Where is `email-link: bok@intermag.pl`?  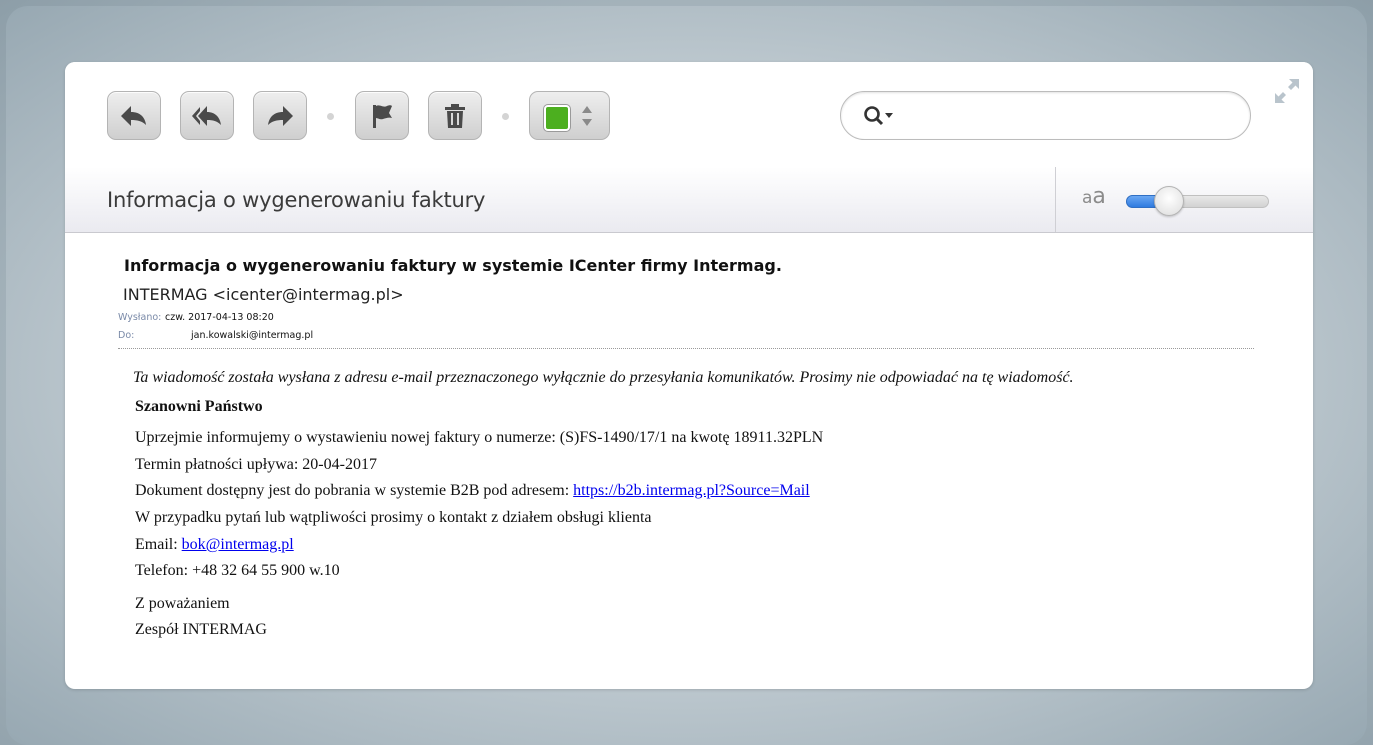
email-link: bok@intermag.pl is located at coordinates (238, 544).